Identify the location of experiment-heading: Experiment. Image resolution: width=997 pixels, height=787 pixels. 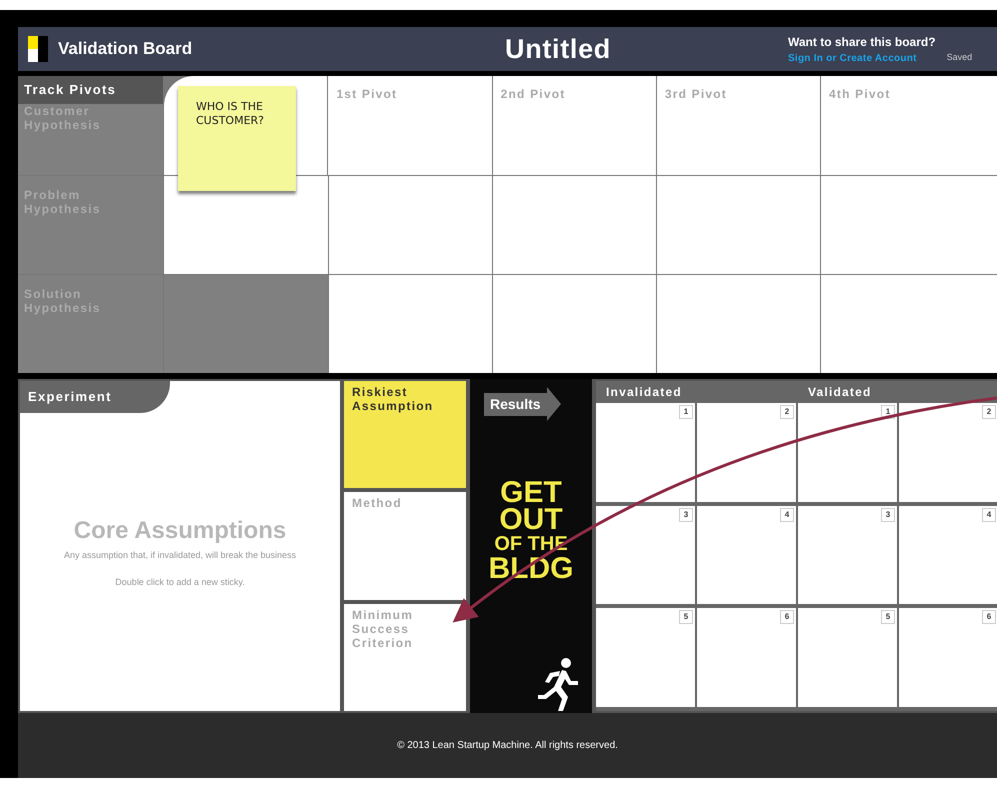
(95, 396).